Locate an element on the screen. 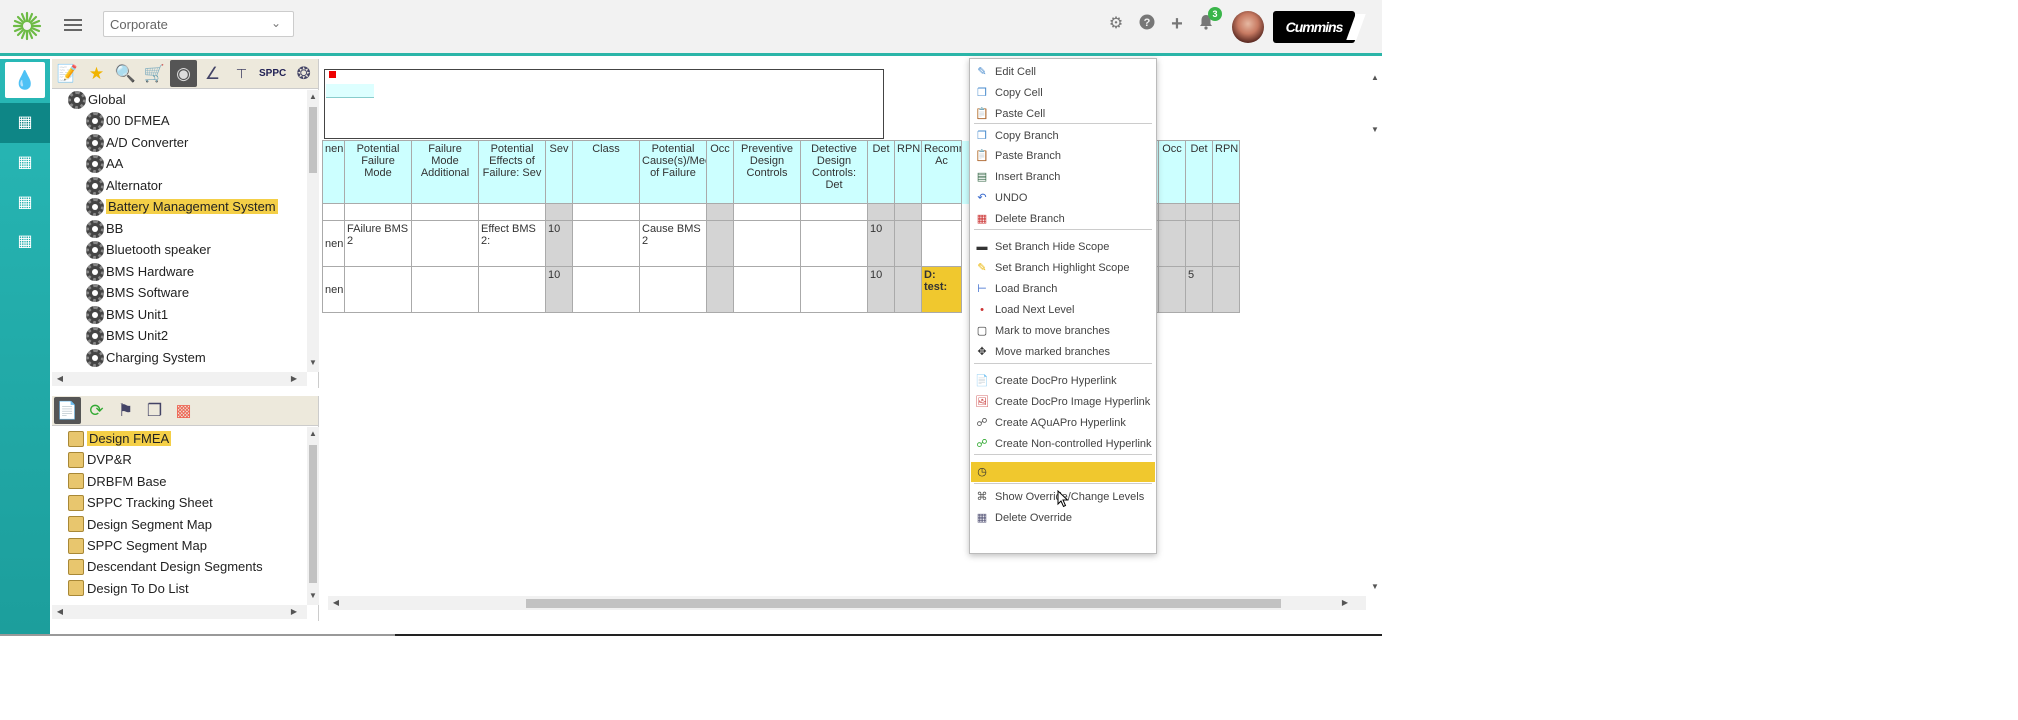  worksheet-top-vertical-scrollbar: ▲ ▼ is located at coordinates (1375, 104).